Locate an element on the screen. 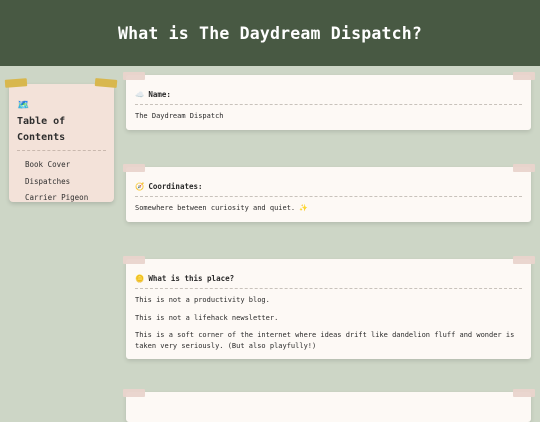 The height and width of the screenshot is (422, 540). map-icon: 🗺️ is located at coordinates (23, 105).